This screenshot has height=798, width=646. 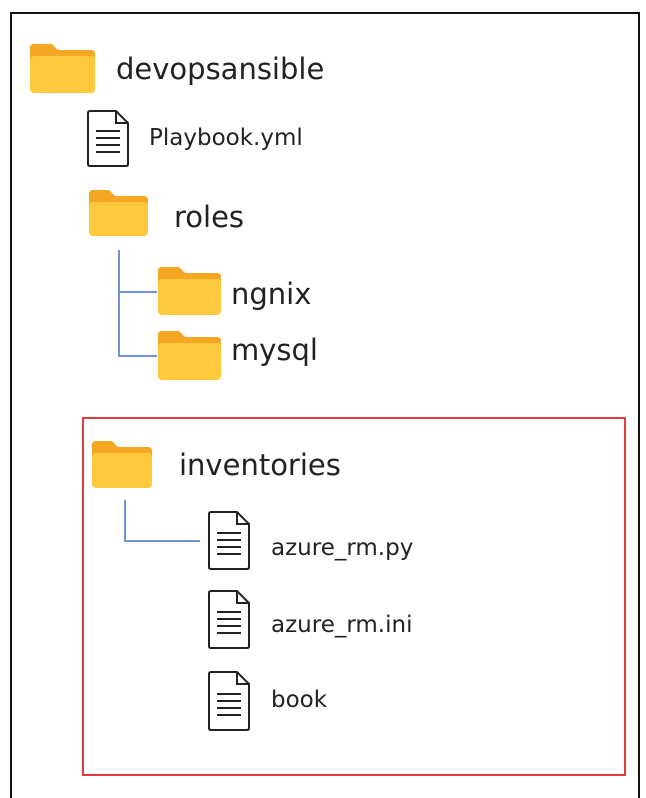 What do you see at coordinates (220, 69) in the screenshot?
I see `root-folder-label: devopsansible` at bounding box center [220, 69].